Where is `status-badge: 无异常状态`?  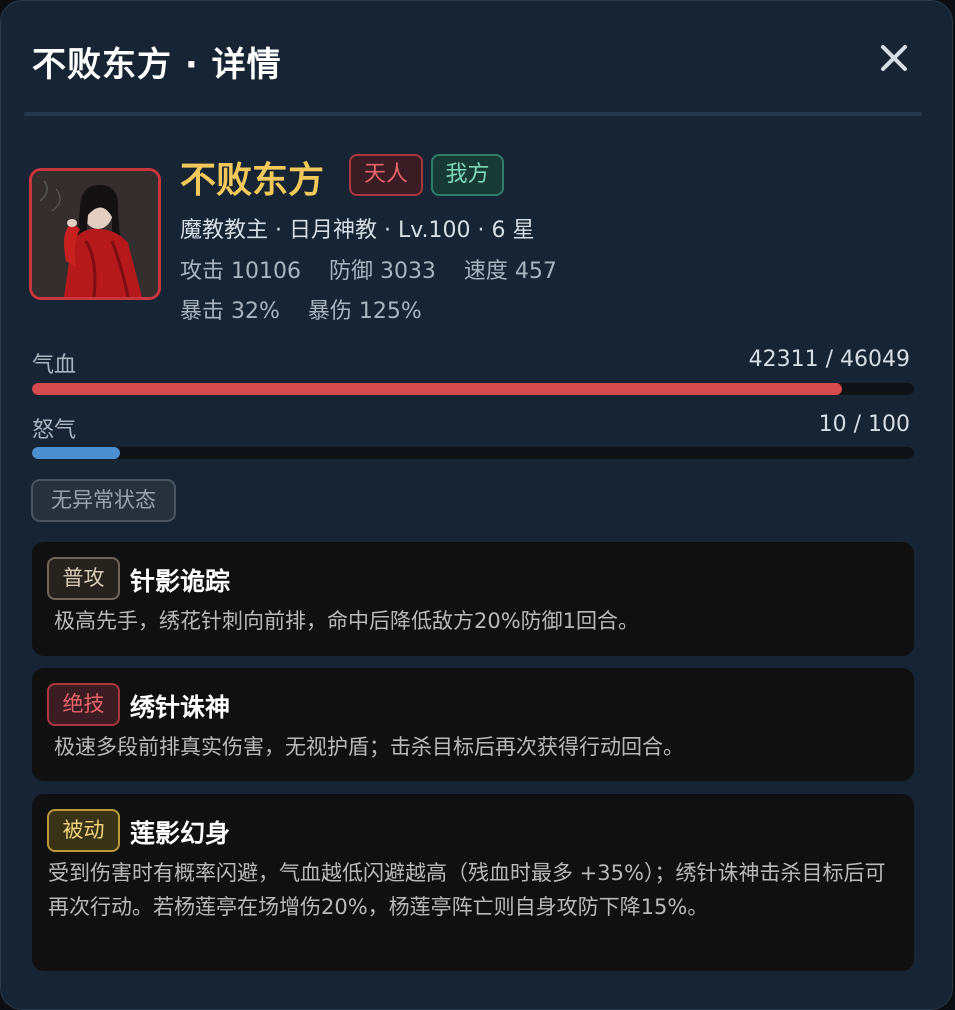
status-badge: 无异常状态 is located at coordinates (103, 500).